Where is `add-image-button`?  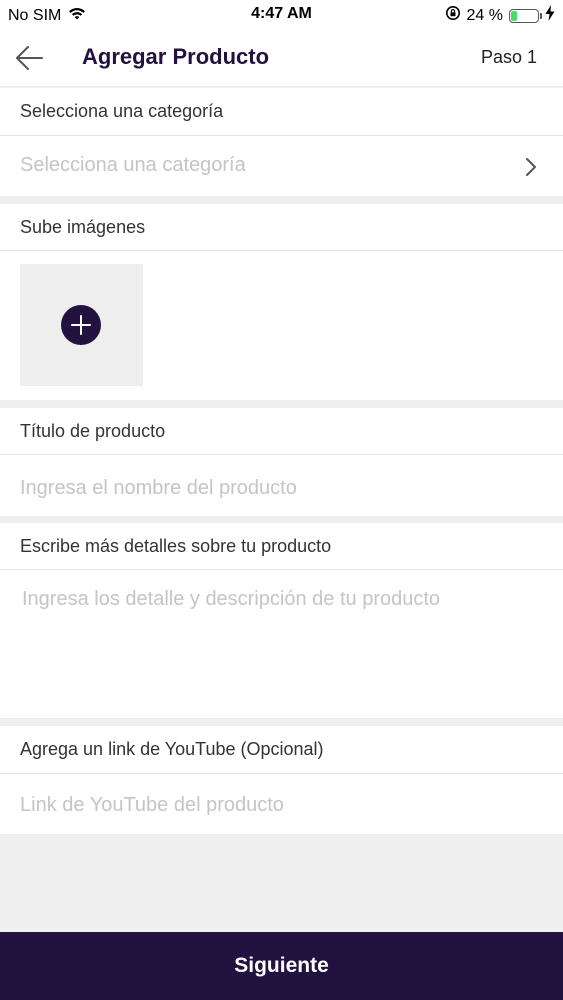
add-image-button is located at coordinates (81, 325).